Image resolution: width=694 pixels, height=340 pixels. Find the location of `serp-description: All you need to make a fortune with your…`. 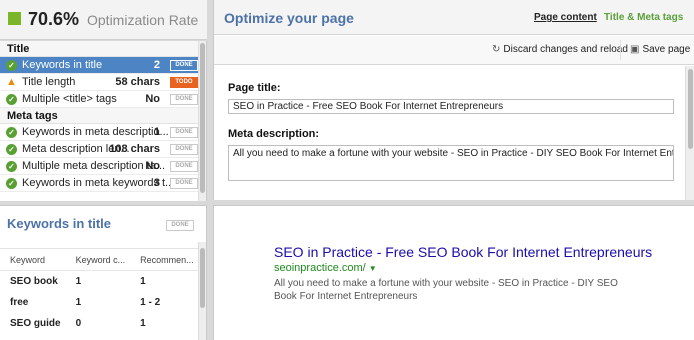

serp-description: All you need to make a fortune with your… is located at coordinates (446, 290).